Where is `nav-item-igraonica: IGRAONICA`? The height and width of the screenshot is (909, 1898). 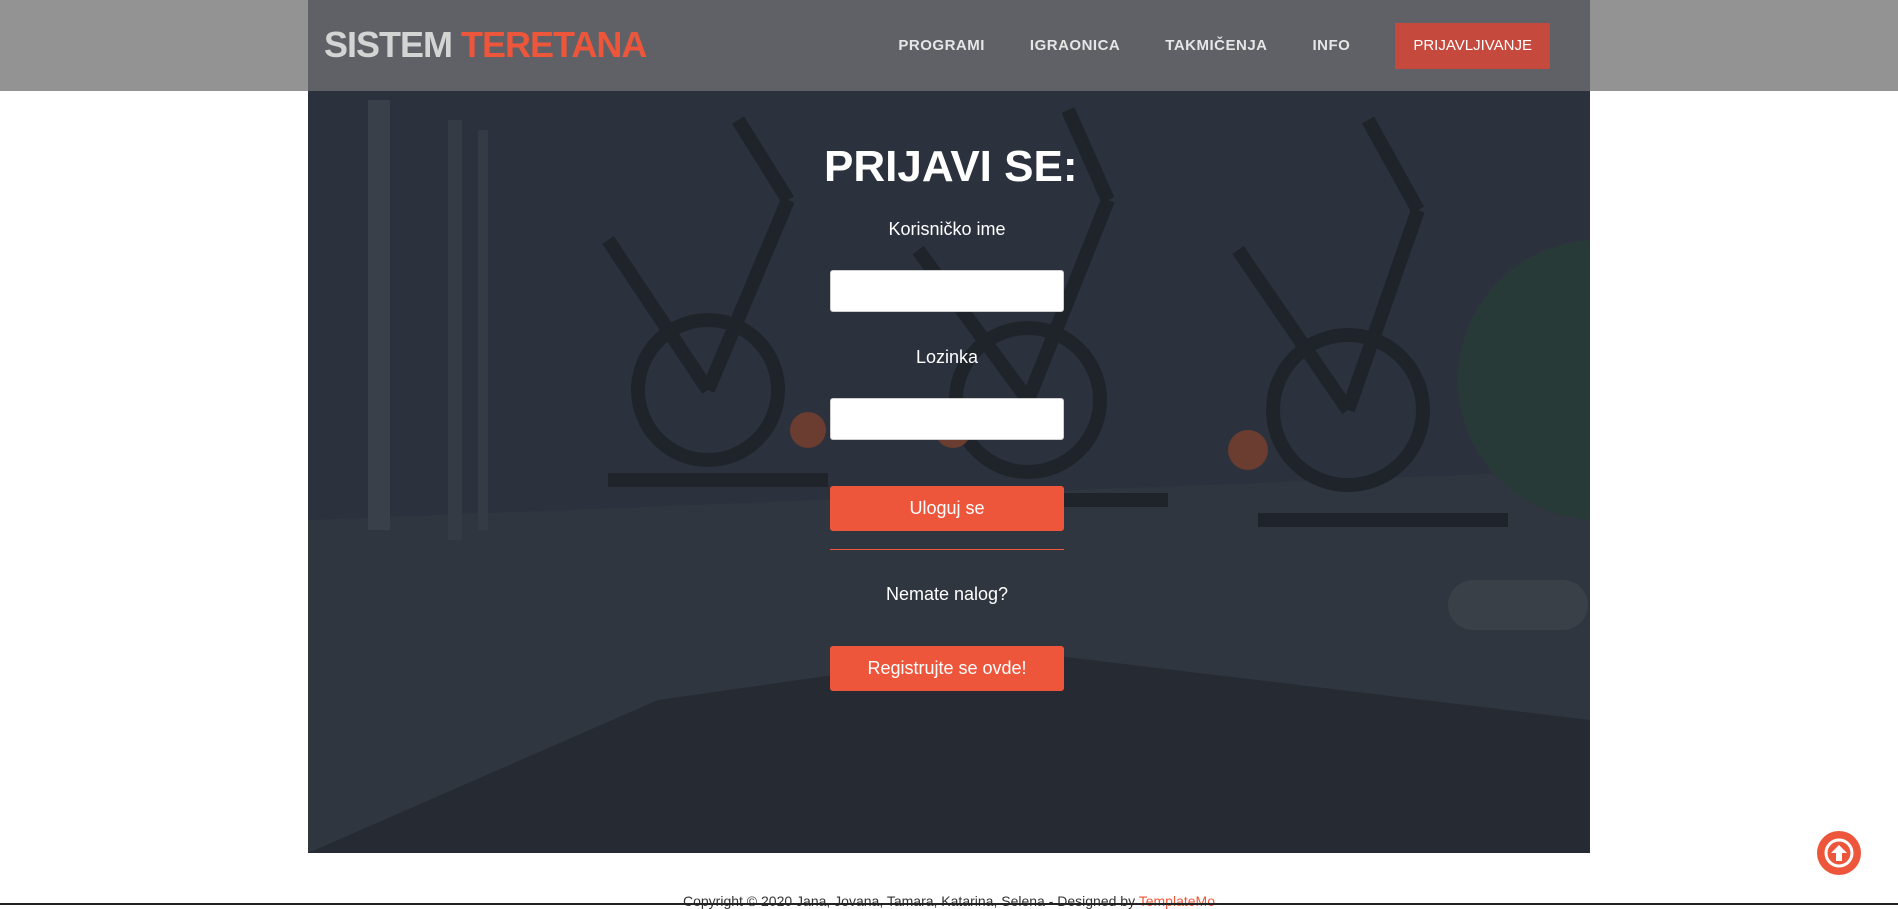 nav-item-igraonica: IGRAONICA is located at coordinates (1075, 45).